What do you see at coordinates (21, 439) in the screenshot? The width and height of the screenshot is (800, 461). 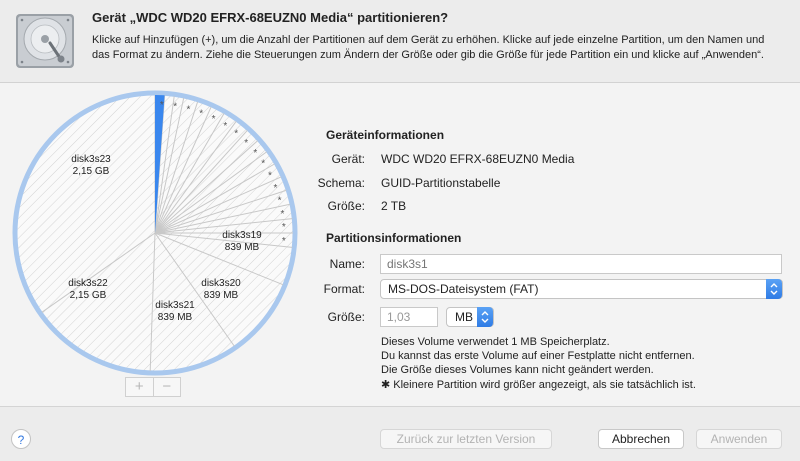 I see `help-button: ?` at bounding box center [21, 439].